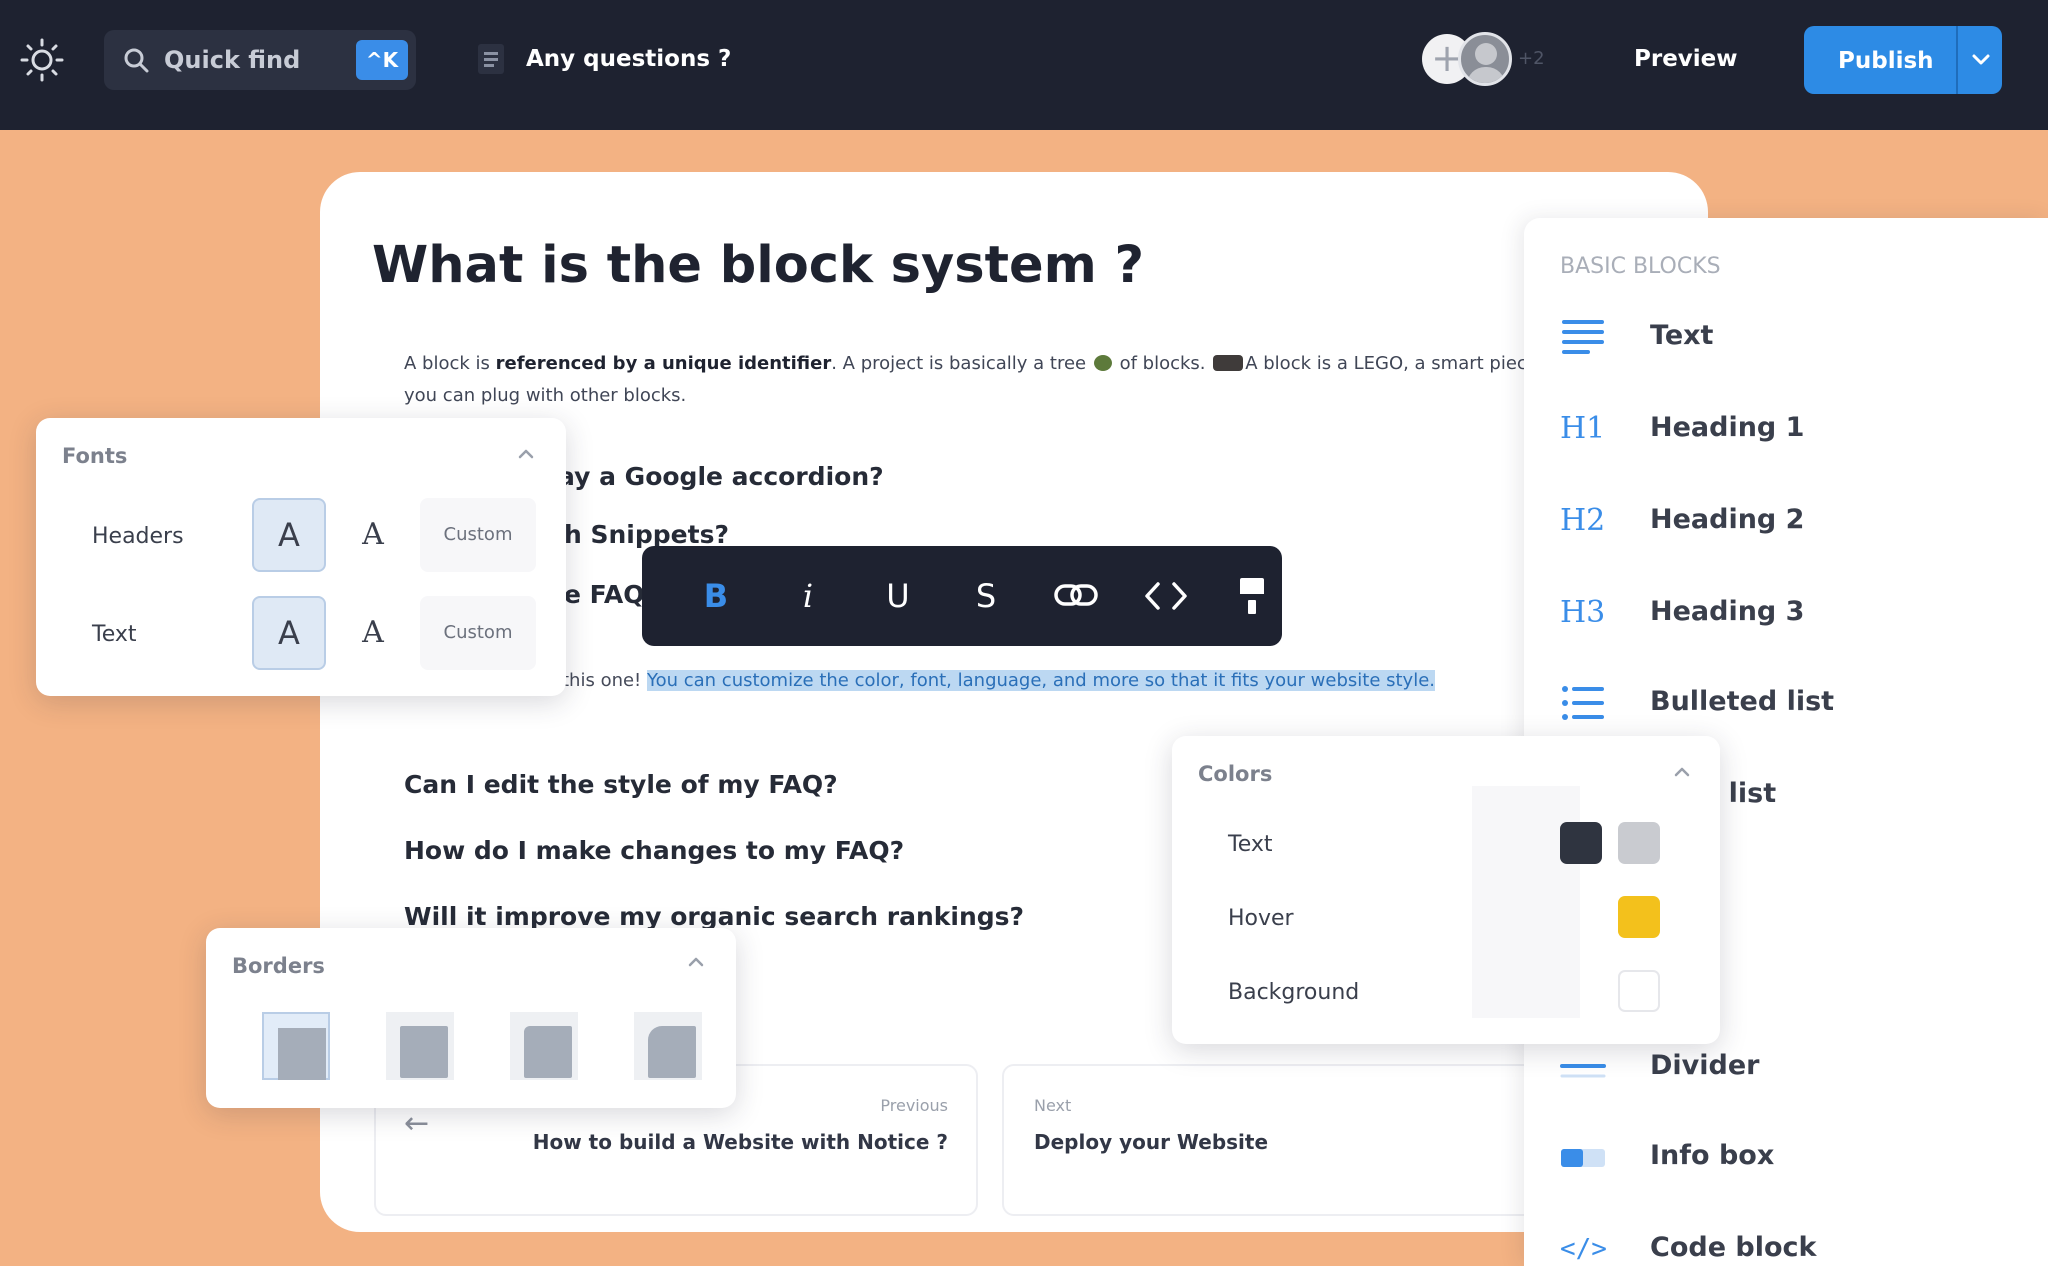  Describe the element at coordinates (1583, 1071) in the screenshot. I see `divider-icon` at that location.